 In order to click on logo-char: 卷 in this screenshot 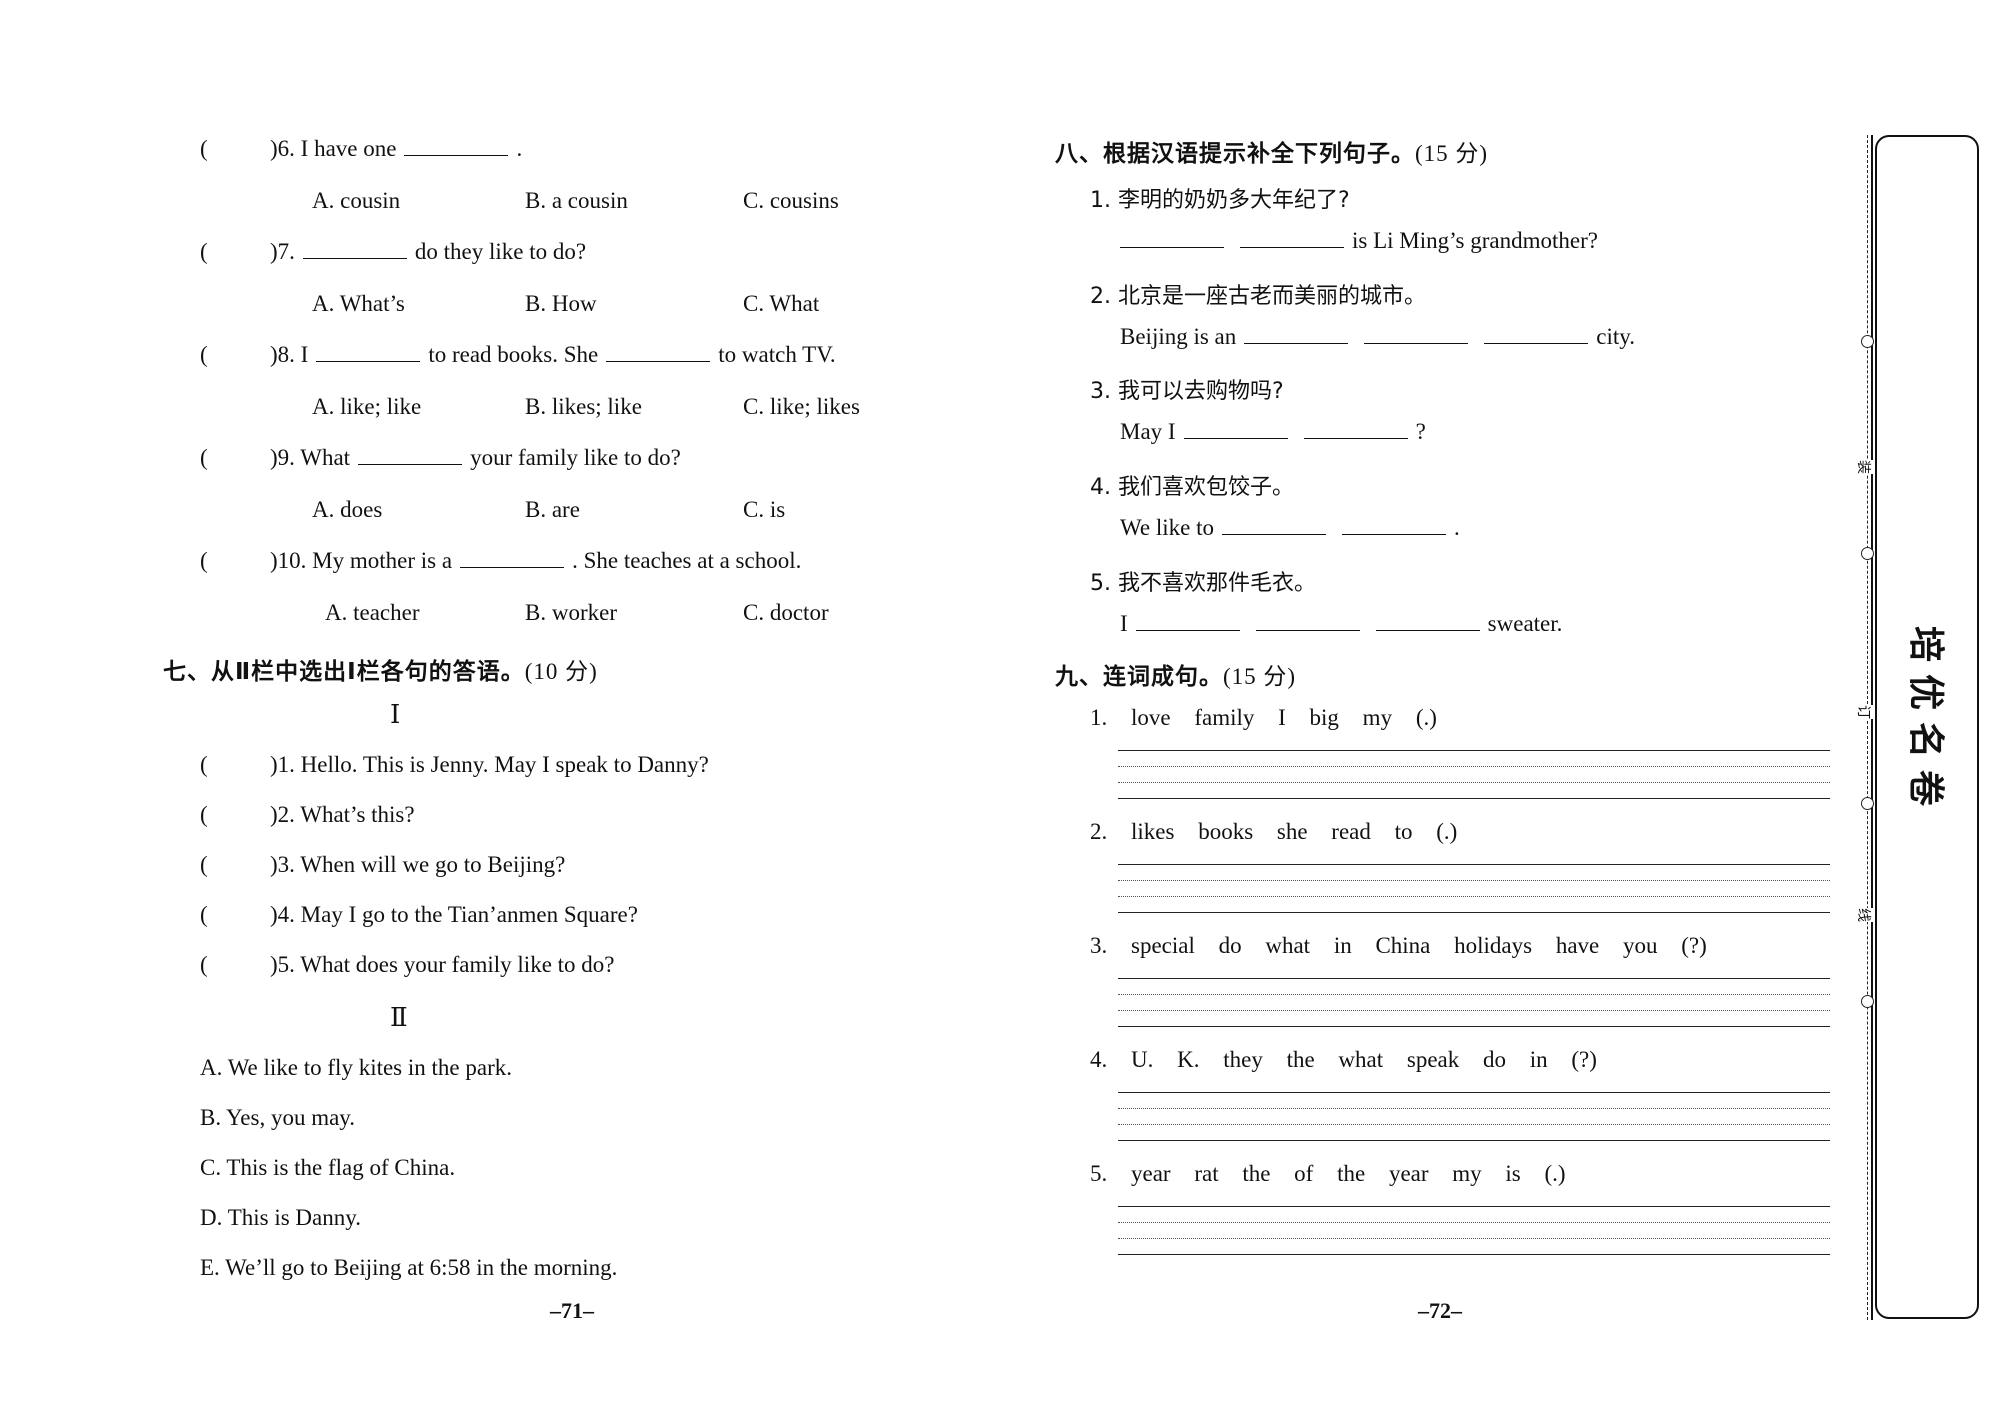, I will do `click(1925, 787)`.